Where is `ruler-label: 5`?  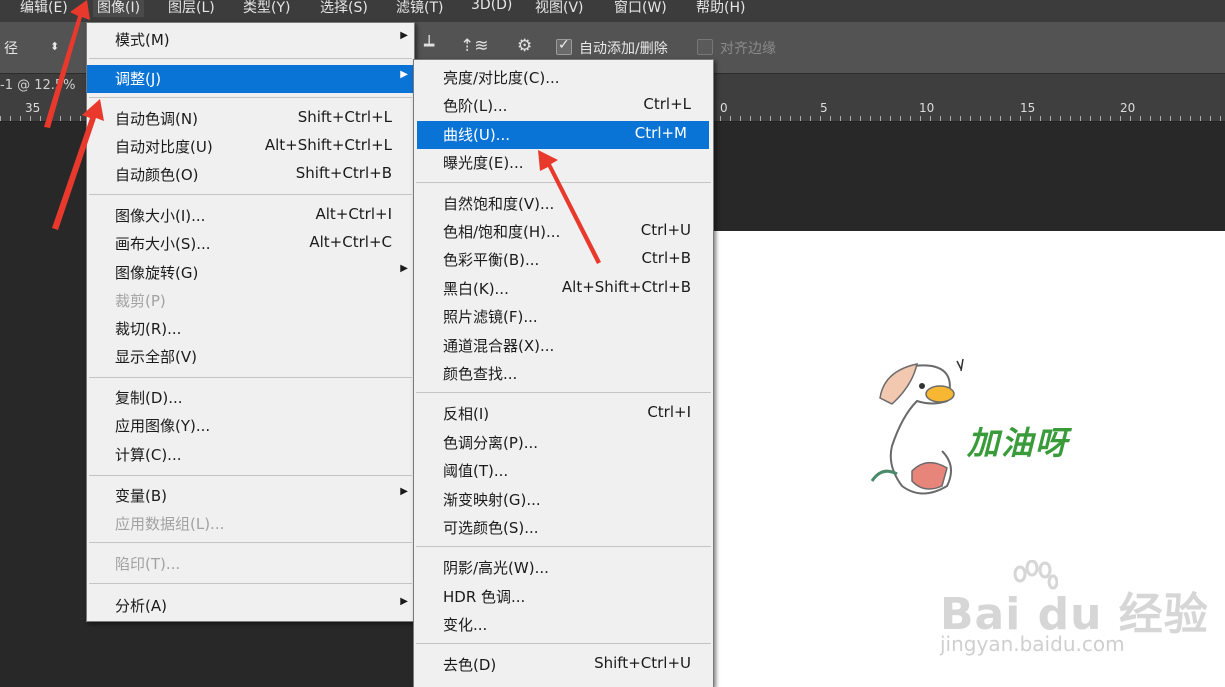 ruler-label: 5 is located at coordinates (824, 108).